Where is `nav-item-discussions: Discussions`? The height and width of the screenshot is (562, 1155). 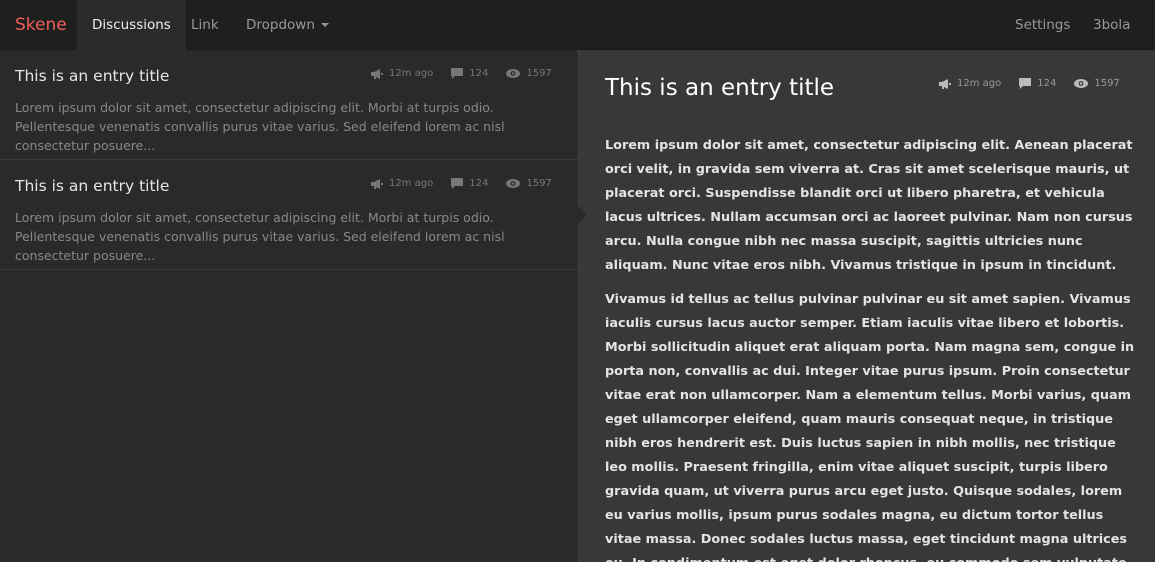
nav-item-discussions: Discussions is located at coordinates (131, 25).